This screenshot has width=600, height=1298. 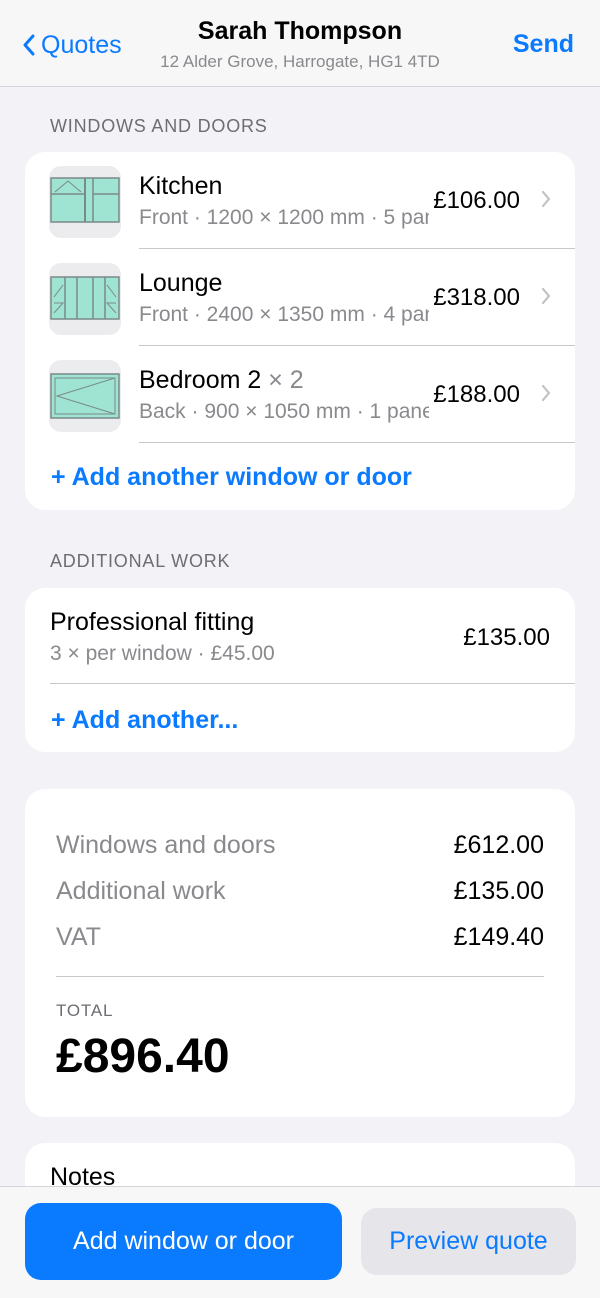 What do you see at coordinates (476, 297) in the screenshot?
I see `window-item-price: £318.00` at bounding box center [476, 297].